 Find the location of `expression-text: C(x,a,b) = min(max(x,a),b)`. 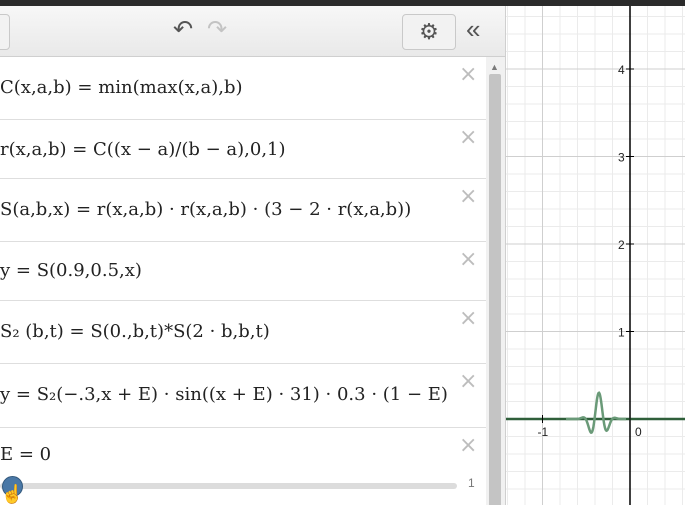

expression-text: C(x,a,b) = min(max(x,a),b) is located at coordinates (121, 87).